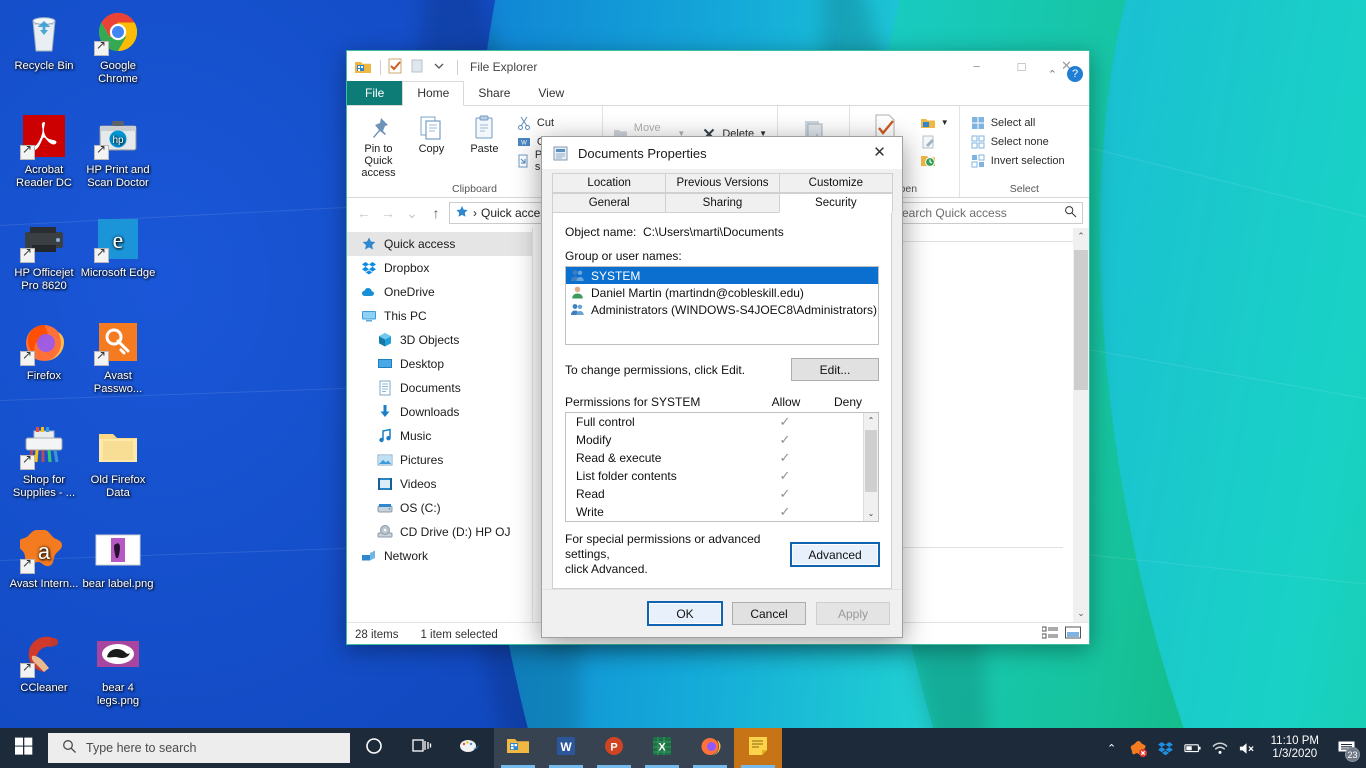  Describe the element at coordinates (718, 67) in the screenshot. I see `explorer-titlebar: File Explorer − □ ✕` at that location.